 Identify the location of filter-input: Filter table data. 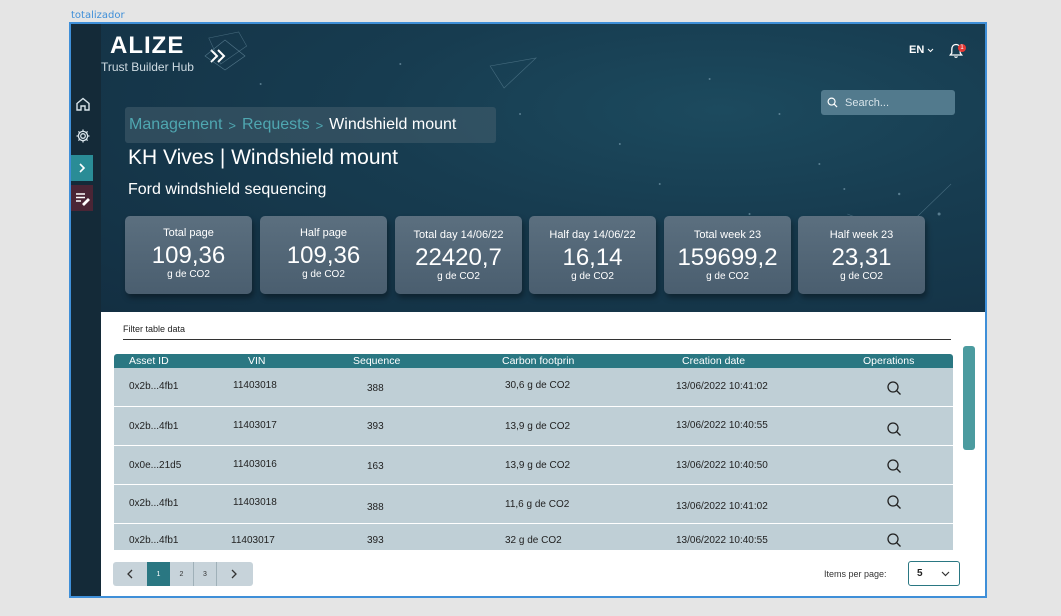
(537, 330).